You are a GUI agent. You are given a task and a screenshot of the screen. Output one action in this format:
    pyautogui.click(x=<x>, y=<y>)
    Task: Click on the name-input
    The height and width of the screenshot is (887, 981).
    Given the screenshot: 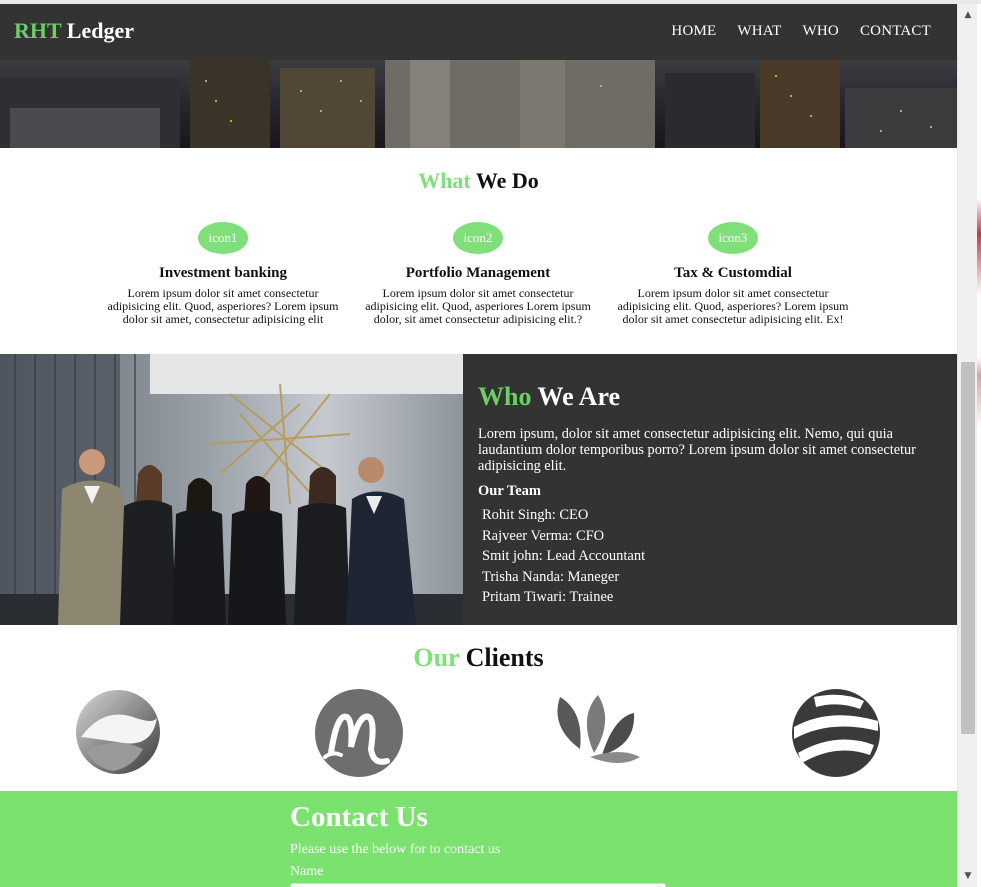 What is the action you would take?
    pyautogui.click(x=478, y=885)
    